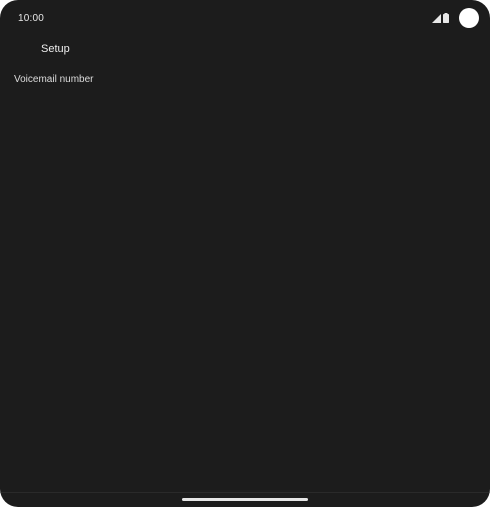 The height and width of the screenshot is (507, 490). I want to click on status-time: 10:00, so click(31, 18).